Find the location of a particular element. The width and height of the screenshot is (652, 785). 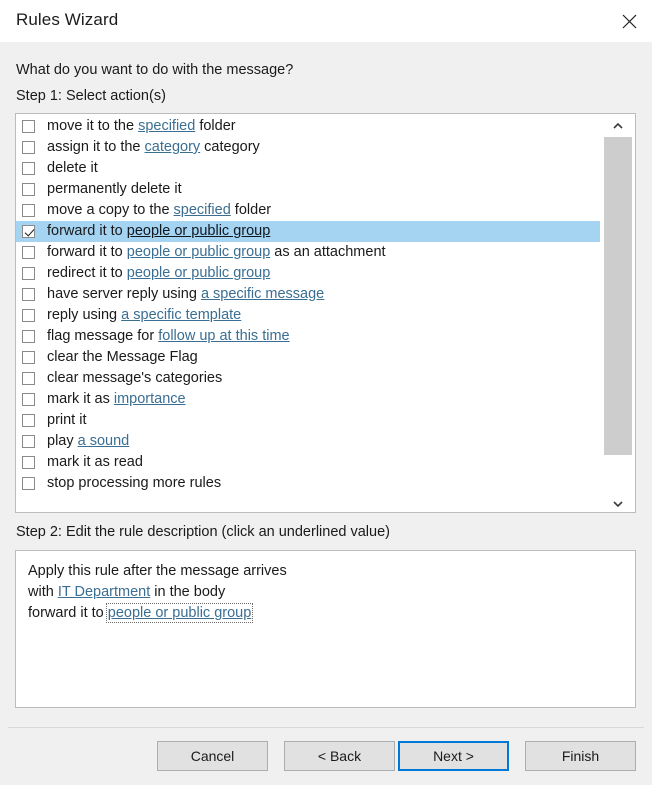

static-text: redirect it to is located at coordinates (87, 273).